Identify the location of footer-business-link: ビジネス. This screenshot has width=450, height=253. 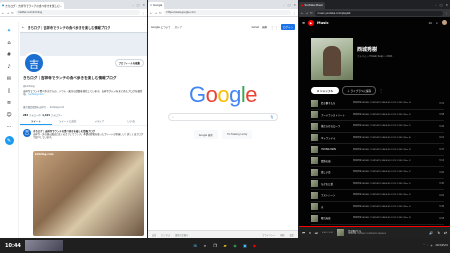
(165, 235).